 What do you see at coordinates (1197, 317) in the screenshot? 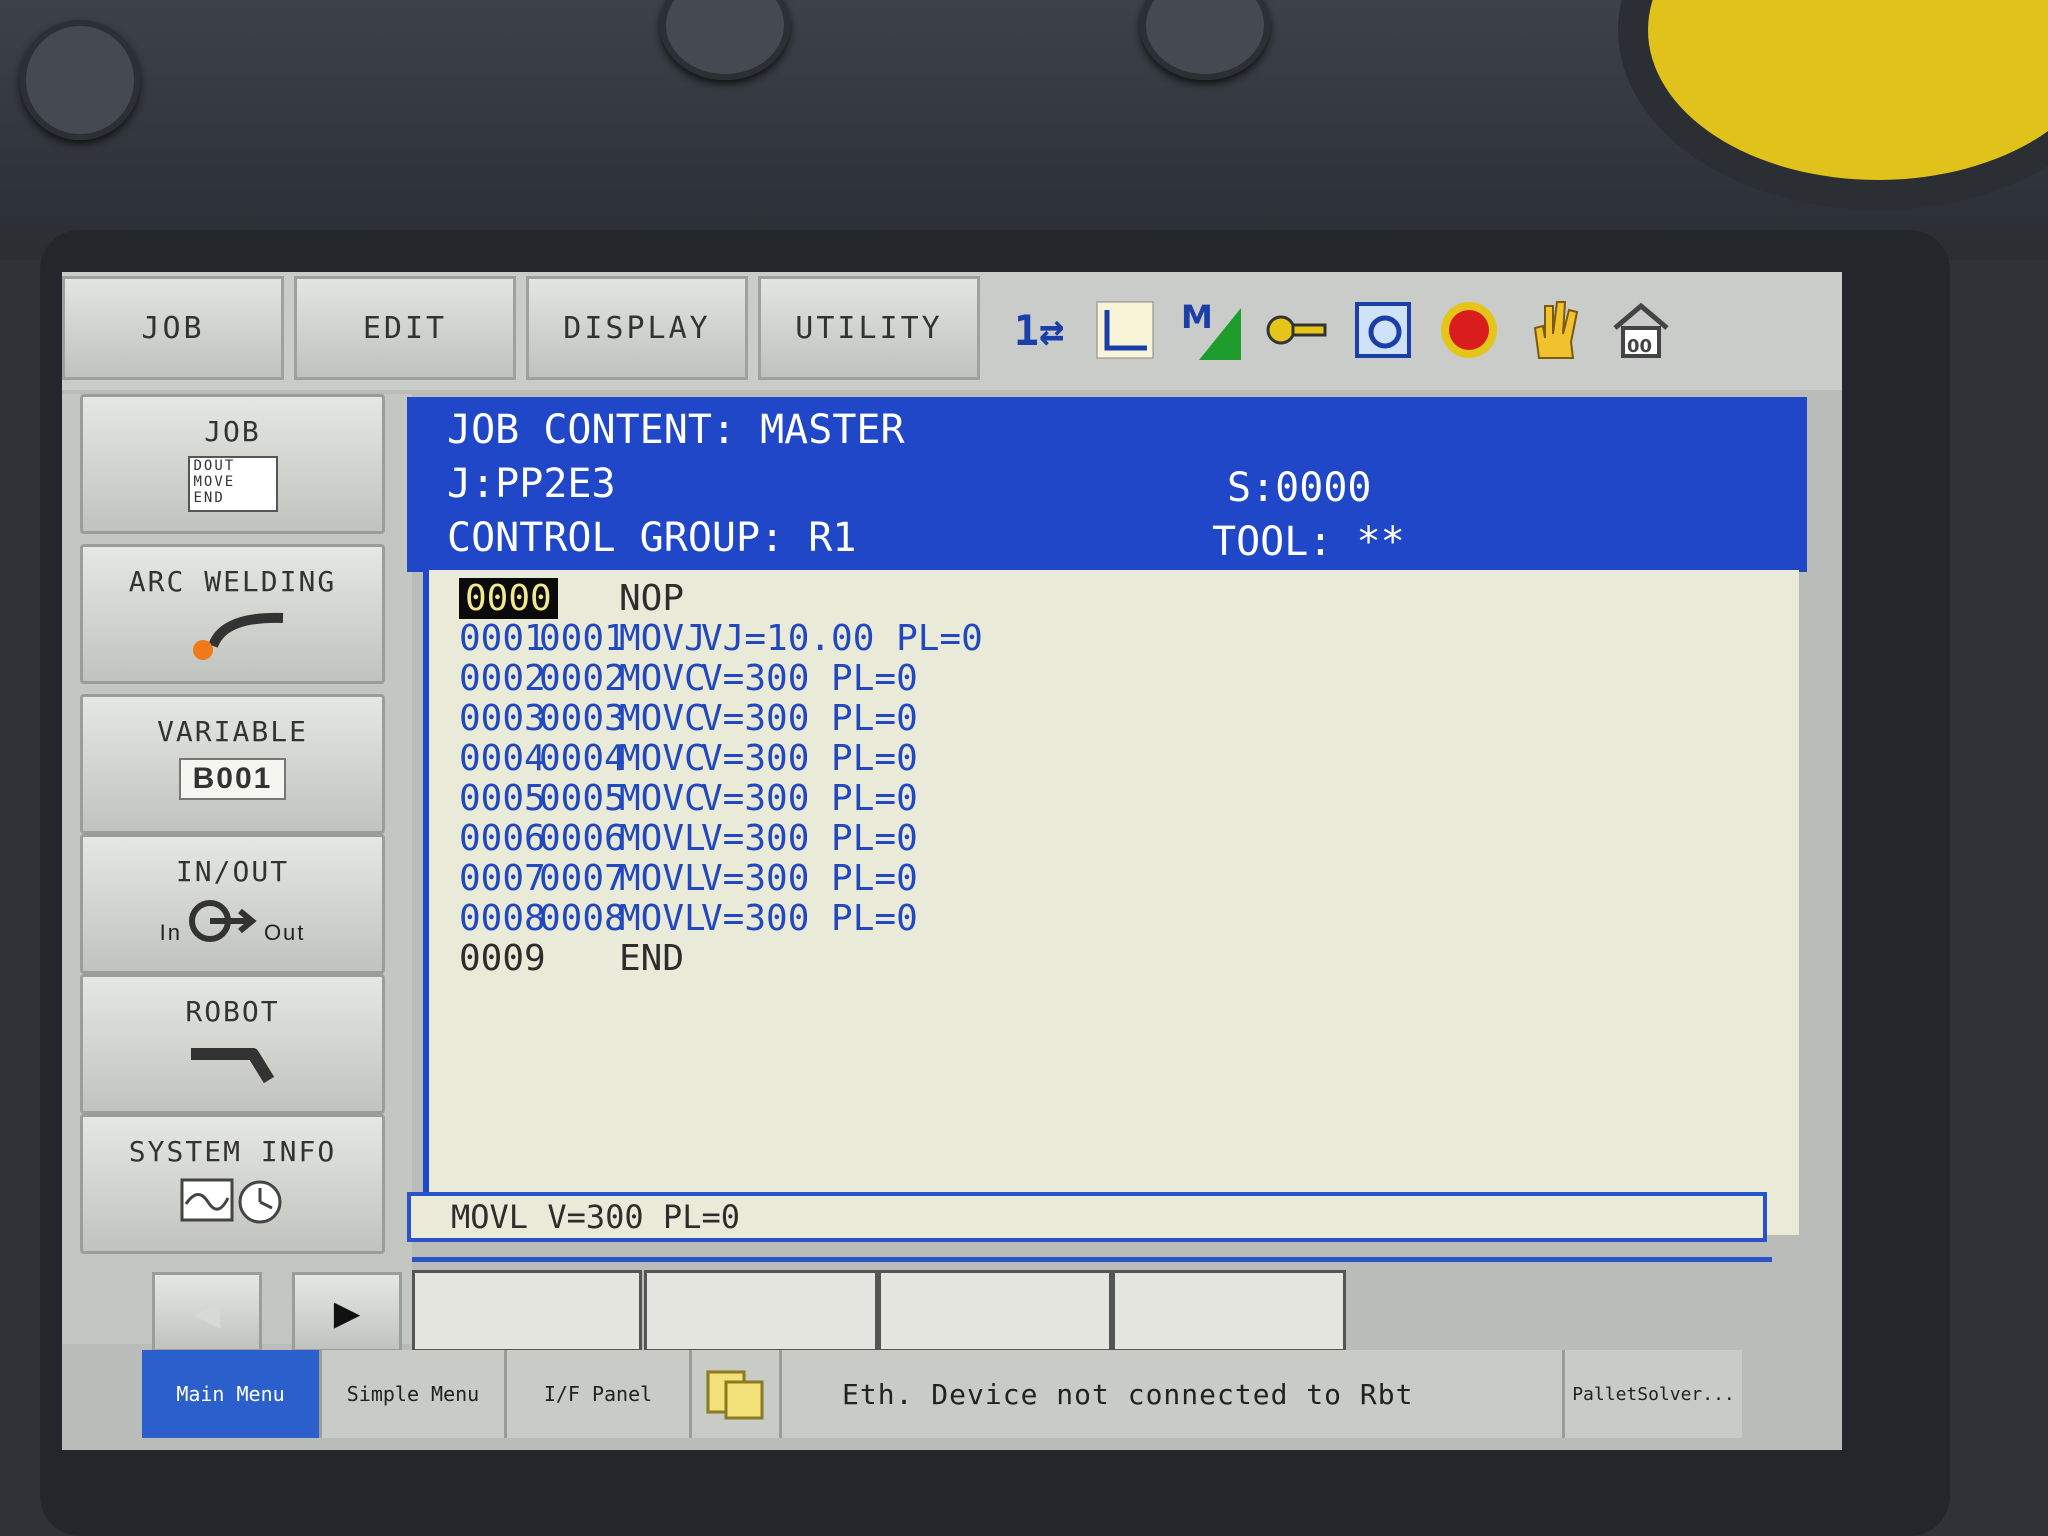
I see `svg-text: M` at bounding box center [1197, 317].